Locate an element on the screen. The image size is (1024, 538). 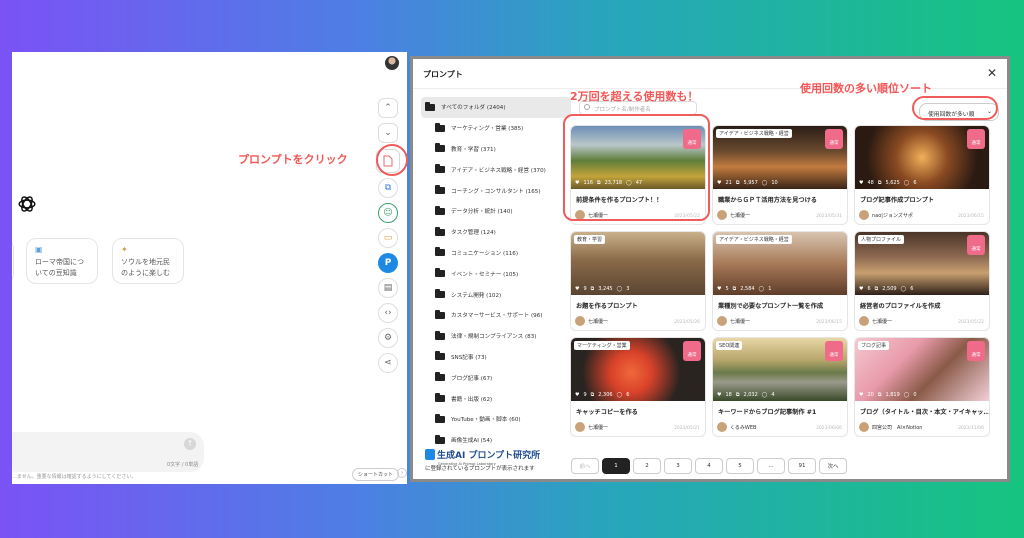
card-date: 2023/05/21 is located at coordinates (687, 428).